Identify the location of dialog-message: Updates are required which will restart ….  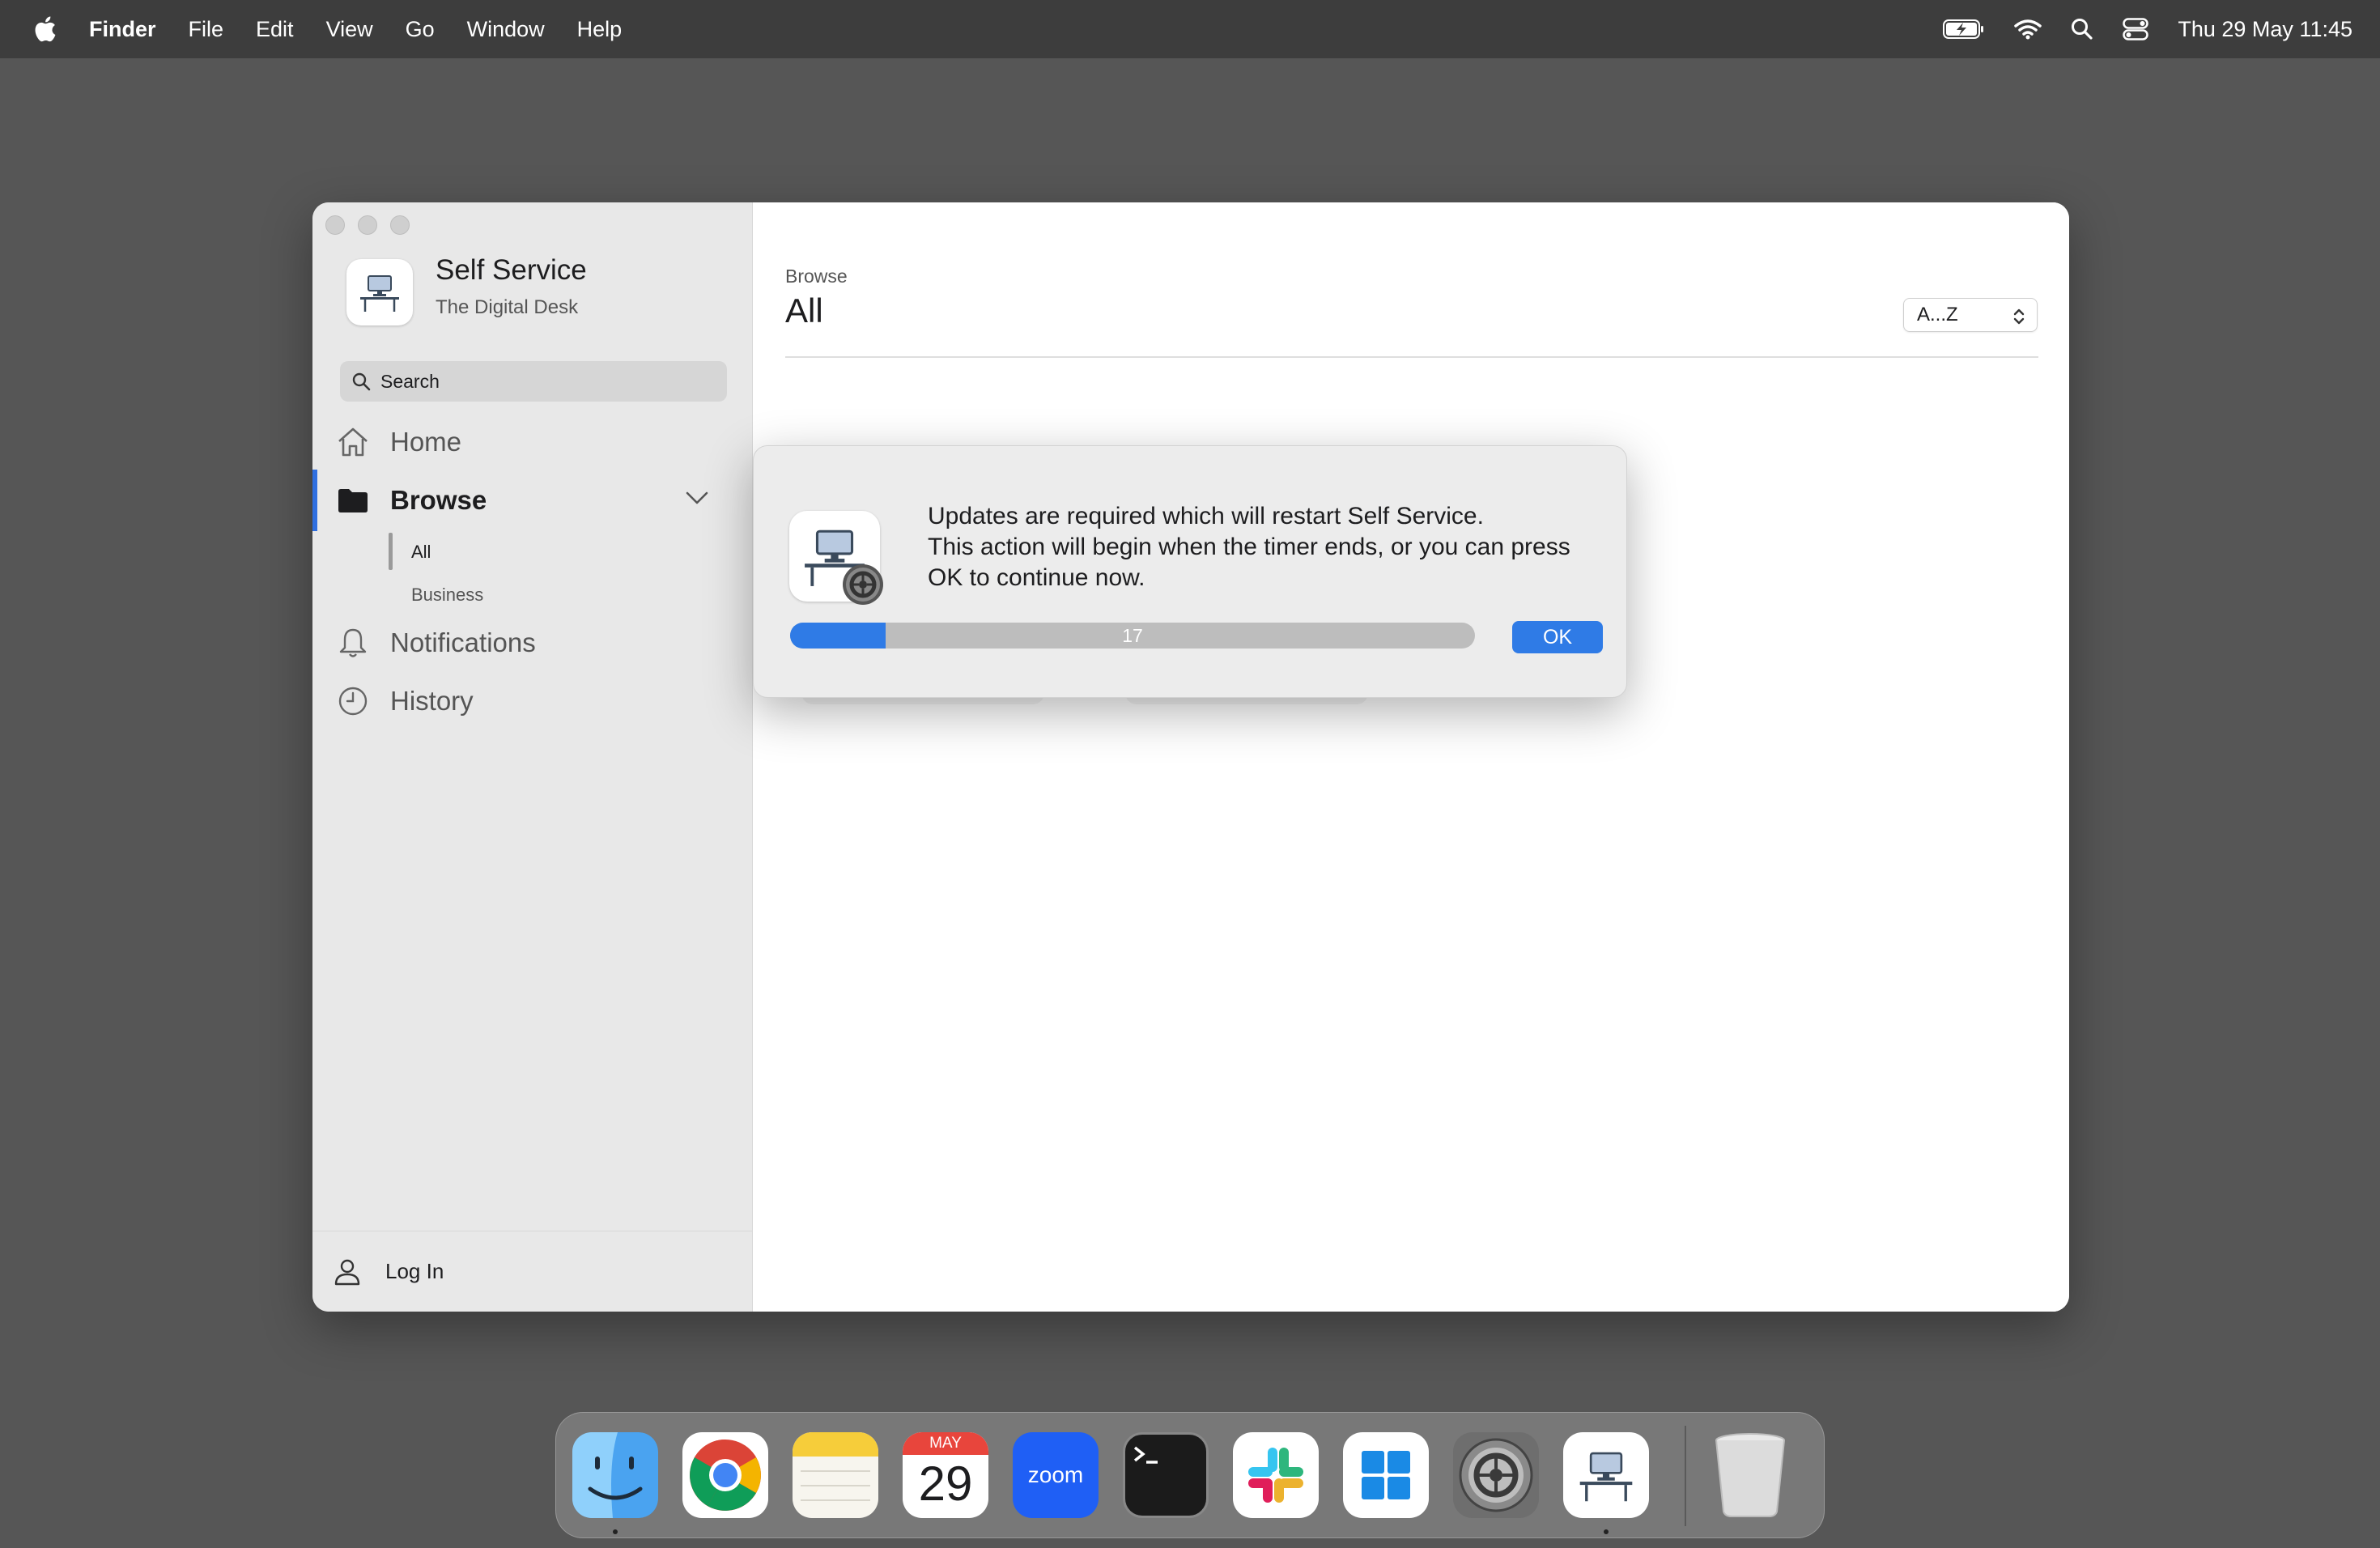
(1268, 547).